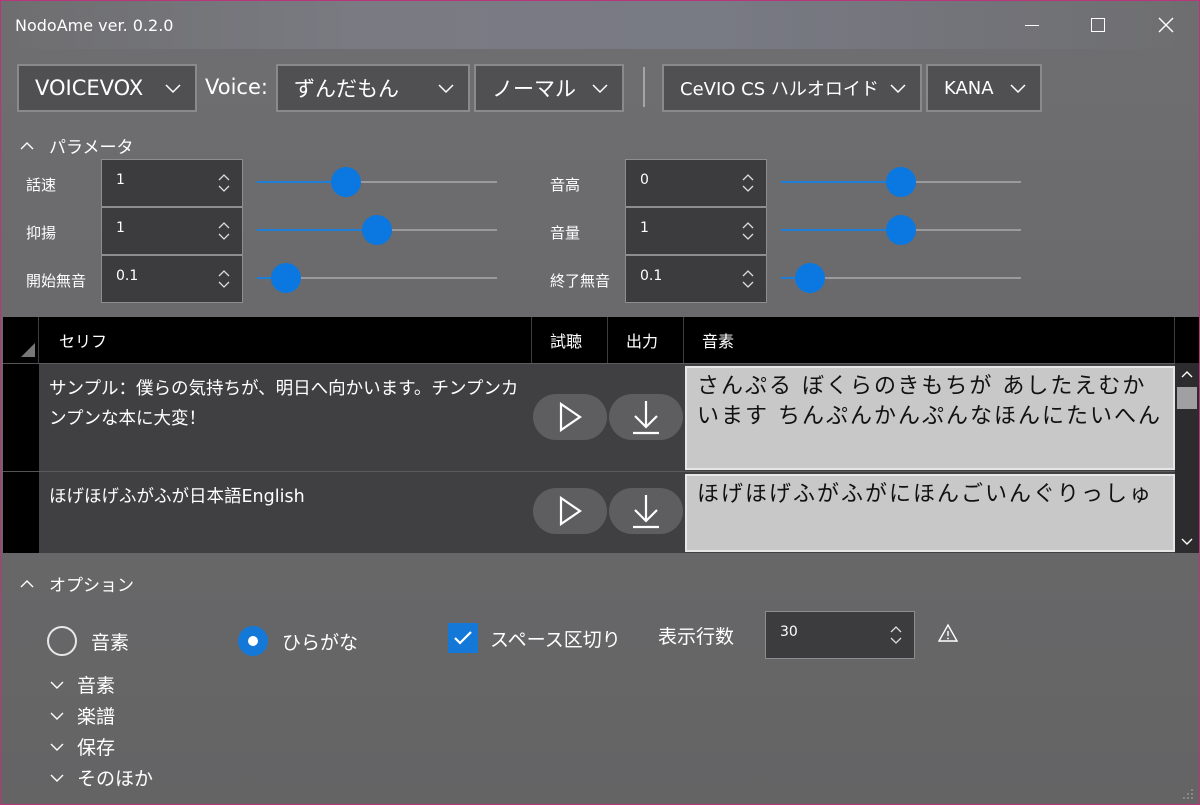  I want to click on maximize-icon, so click(1098, 25).